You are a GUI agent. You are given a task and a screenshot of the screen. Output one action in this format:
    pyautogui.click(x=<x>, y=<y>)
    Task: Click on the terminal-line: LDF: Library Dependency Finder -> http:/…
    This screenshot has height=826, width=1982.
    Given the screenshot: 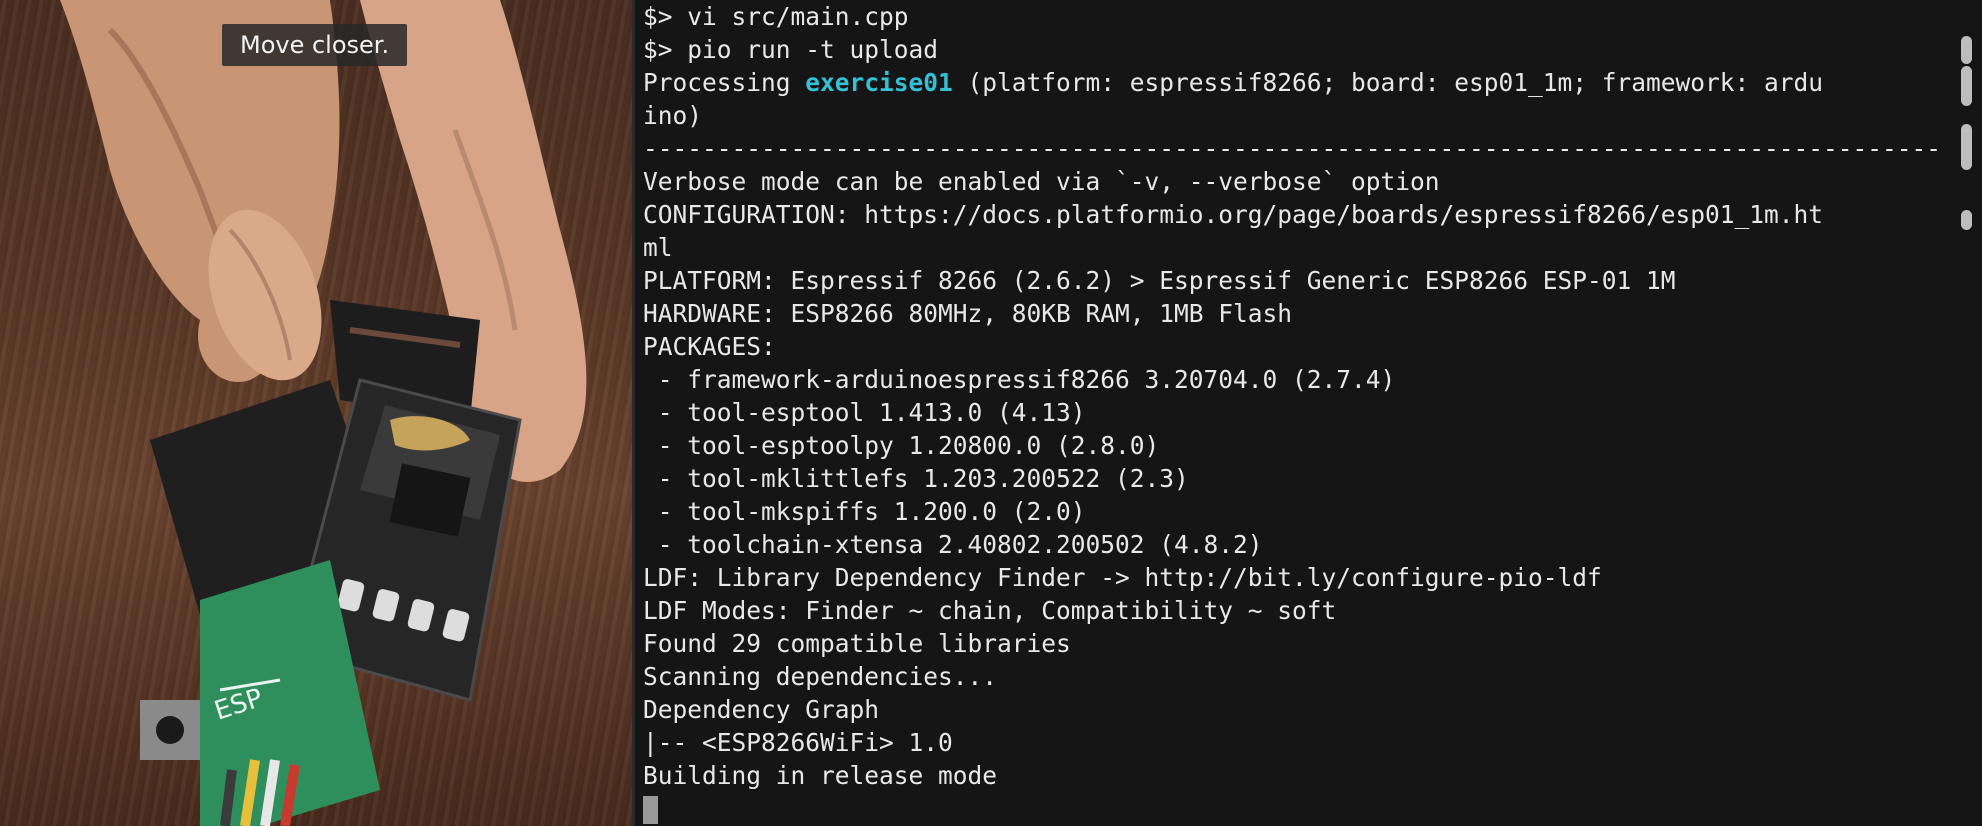 What is the action you would take?
    pyautogui.click(x=1122, y=577)
    